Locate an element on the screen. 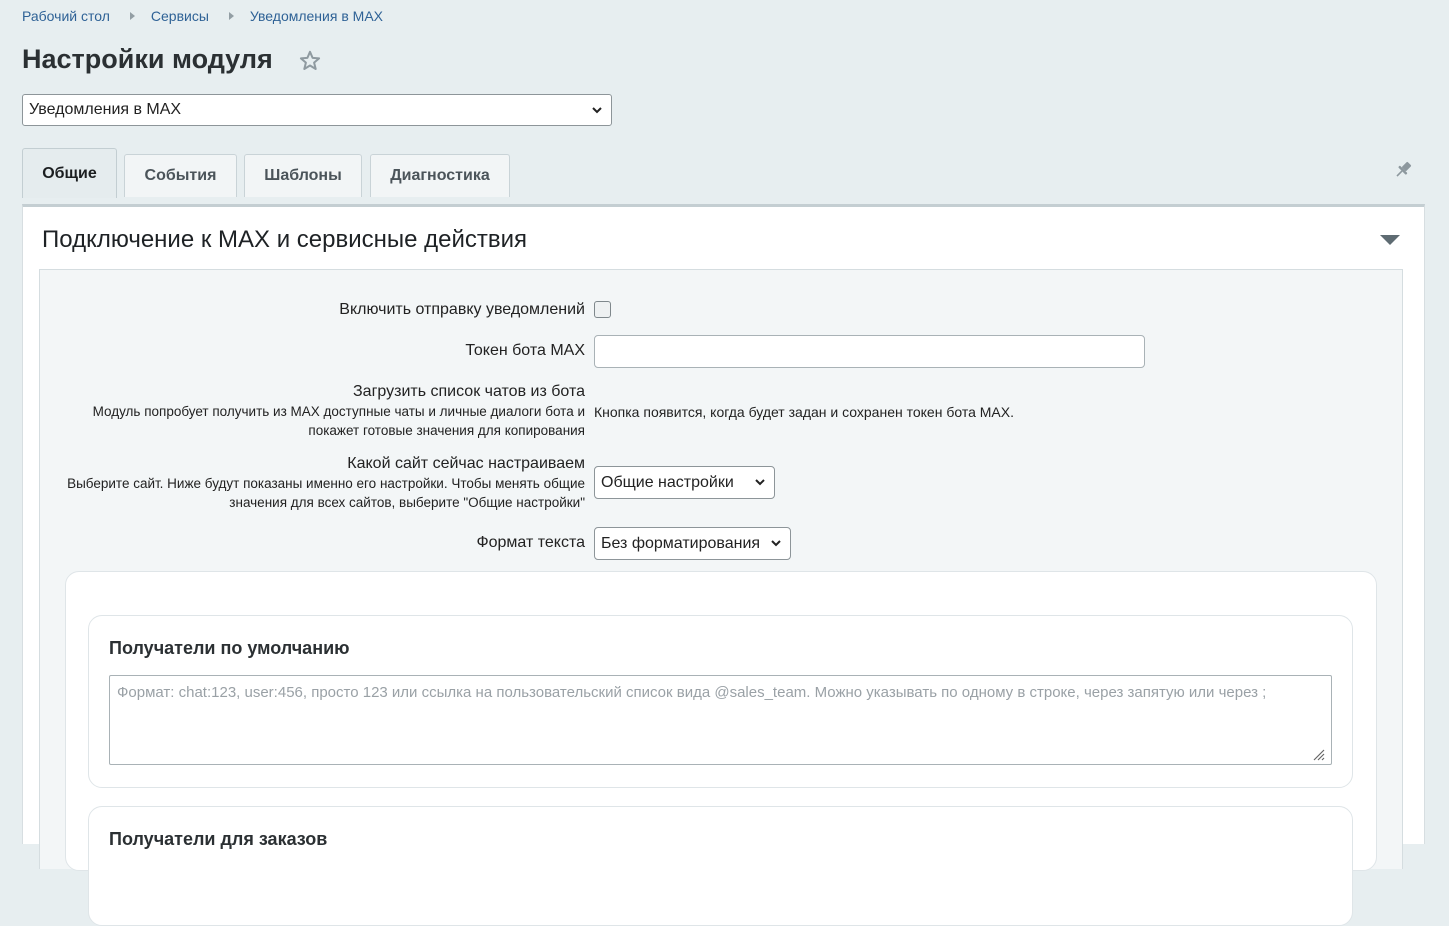 The image size is (1449, 926). tab-diagnostics: Диагностика is located at coordinates (440, 175).